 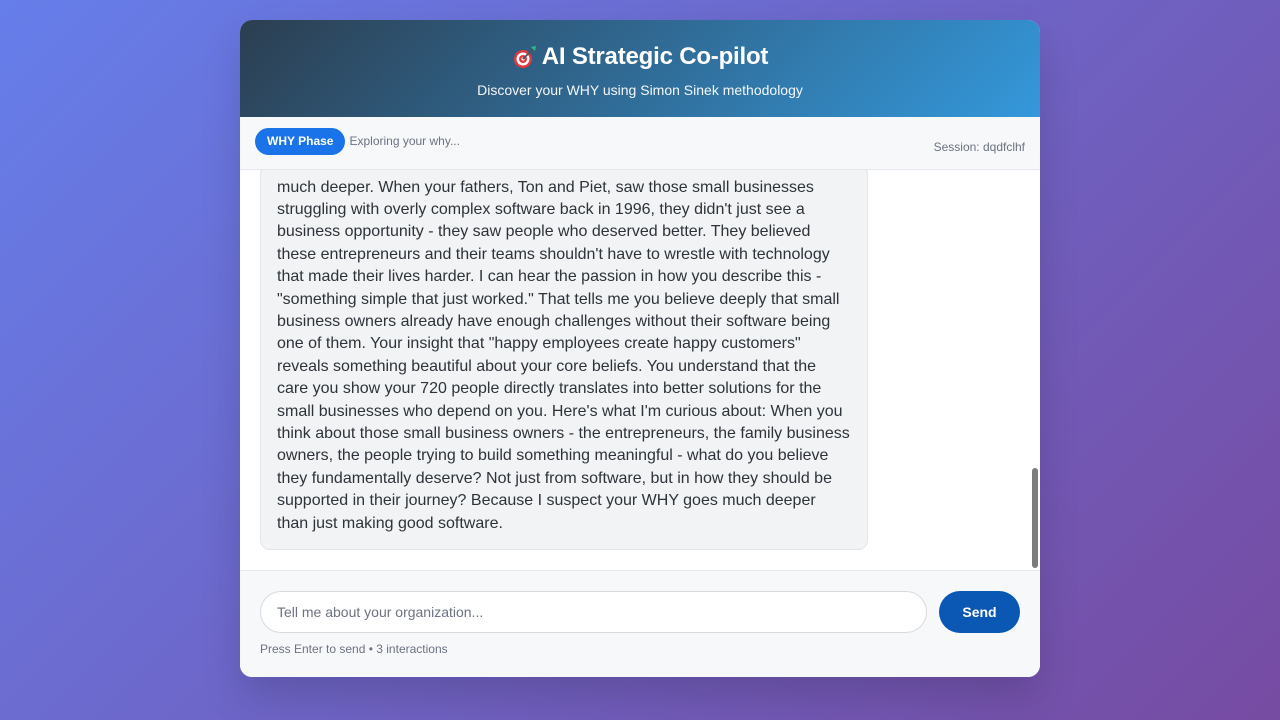 I want to click on app-title: AI Strategic Co-pilot, so click(x=655, y=56).